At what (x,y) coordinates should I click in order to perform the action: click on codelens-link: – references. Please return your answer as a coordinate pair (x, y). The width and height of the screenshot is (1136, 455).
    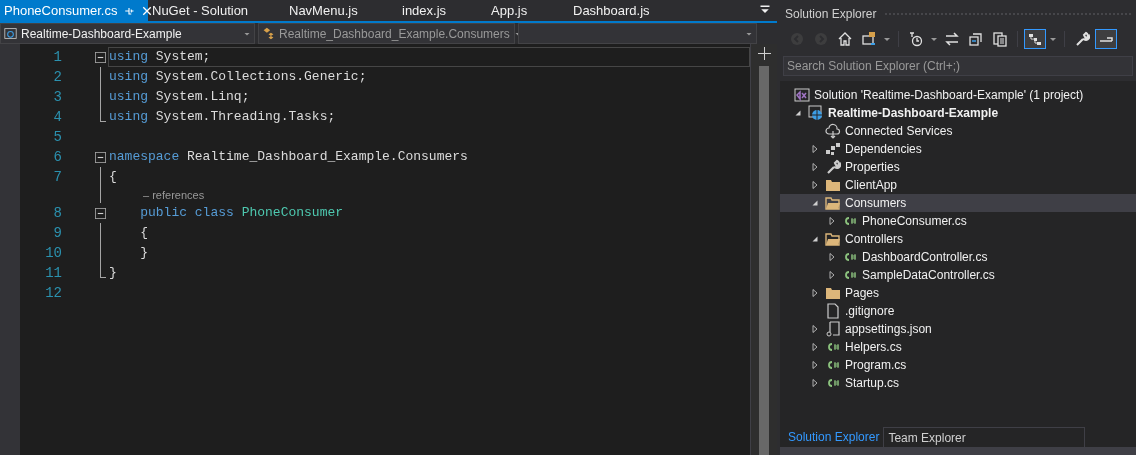
    Looking at the image, I should click on (174, 195).